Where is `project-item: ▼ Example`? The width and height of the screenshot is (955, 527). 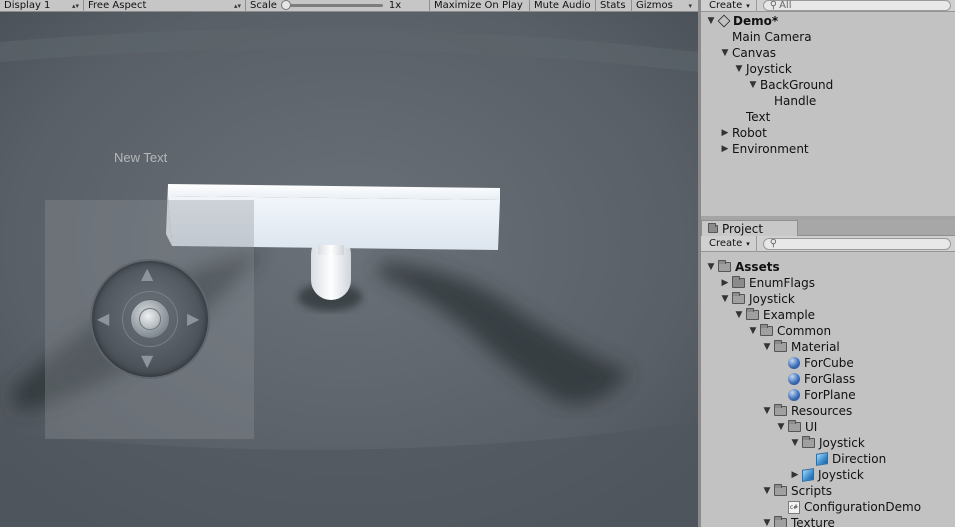 project-item: ▼ Example is located at coordinates (774, 315).